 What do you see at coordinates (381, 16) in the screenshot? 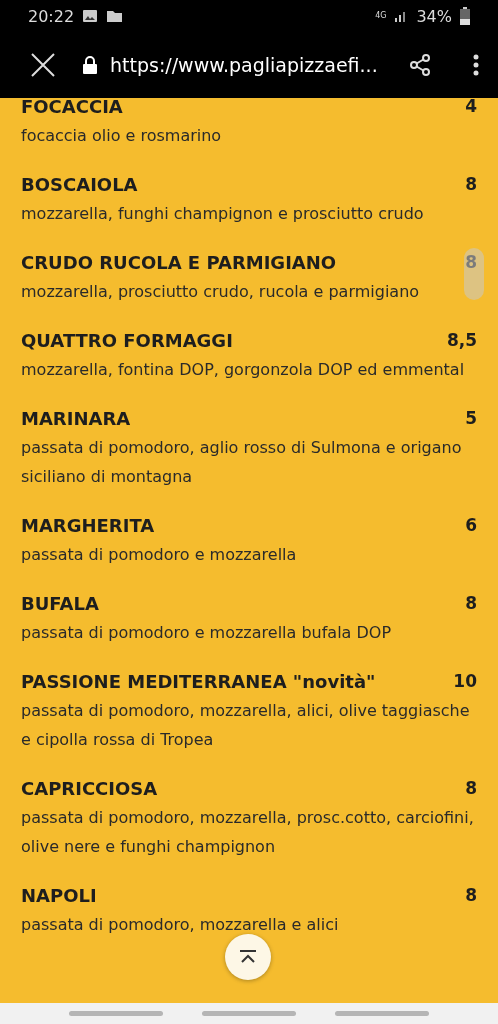
I see `network-label: 4G` at bounding box center [381, 16].